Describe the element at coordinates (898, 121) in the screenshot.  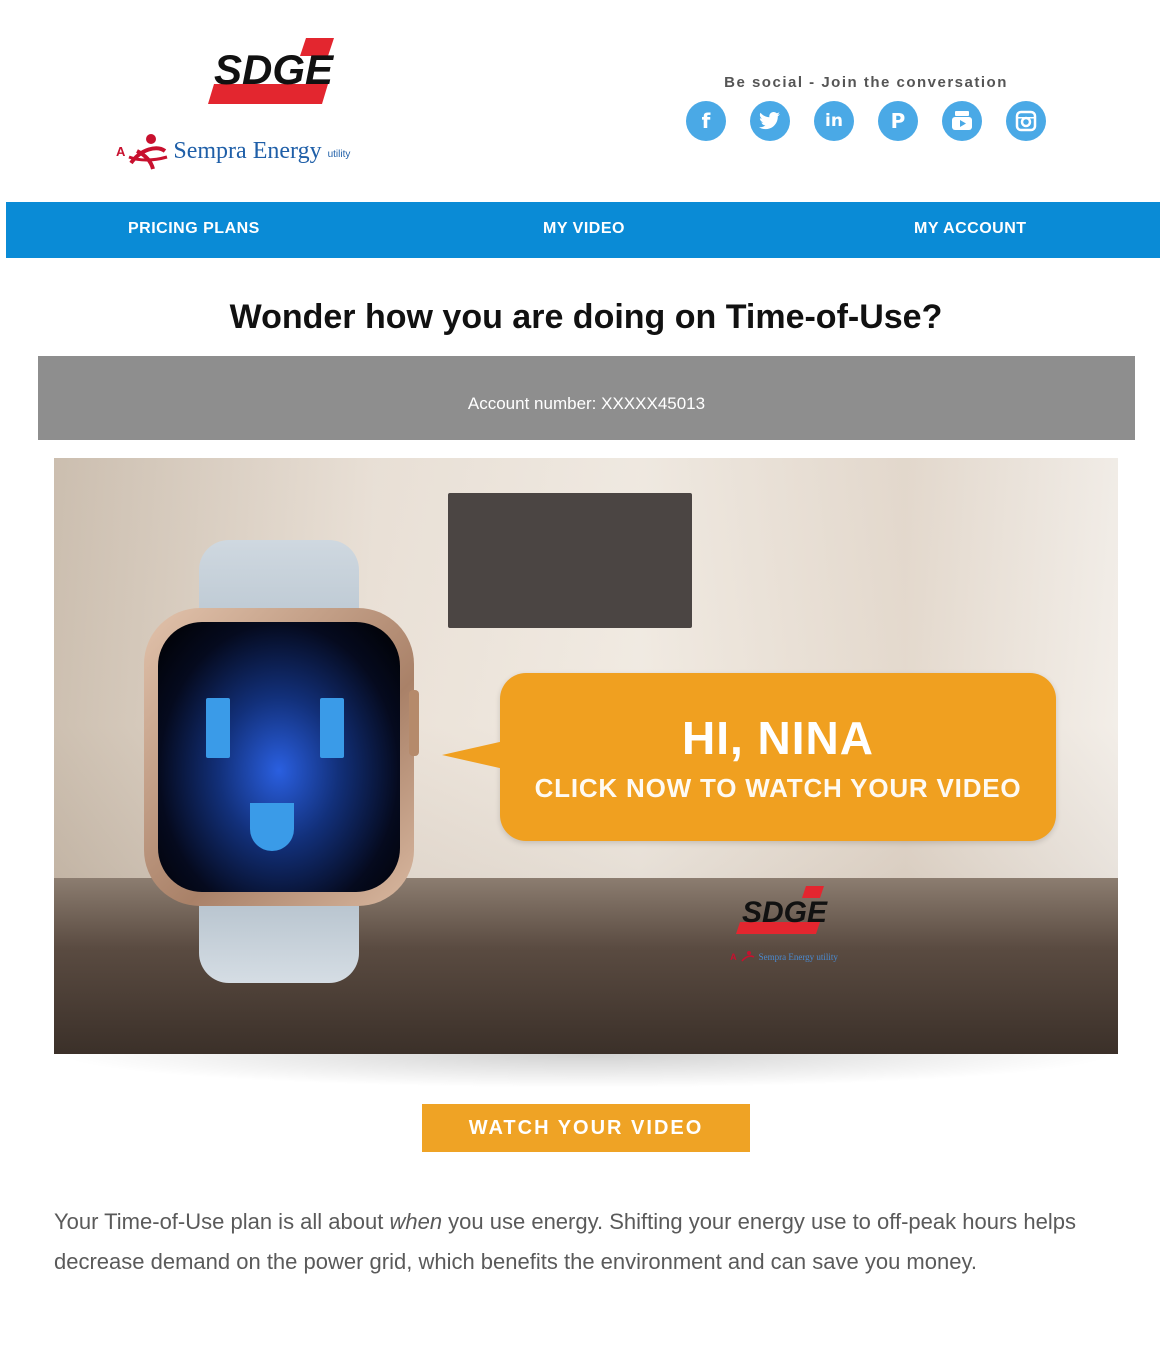
I see `pinterest-icon: P` at that location.